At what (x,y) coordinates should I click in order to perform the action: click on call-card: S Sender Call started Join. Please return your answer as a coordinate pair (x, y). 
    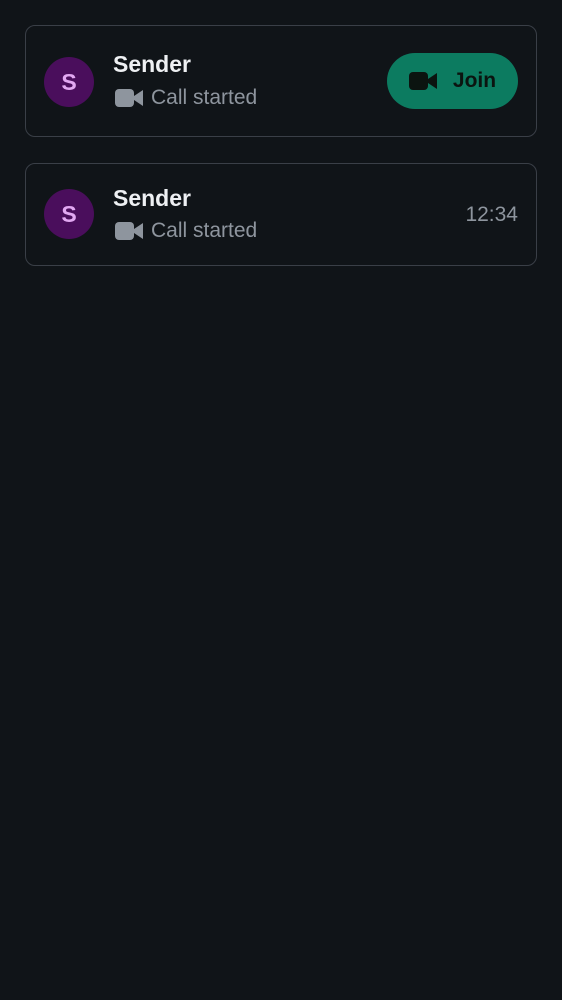
    Looking at the image, I should click on (281, 81).